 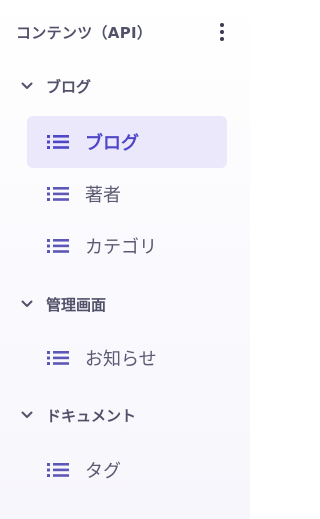 I want to click on group-label: 管理画面, so click(x=76, y=304).